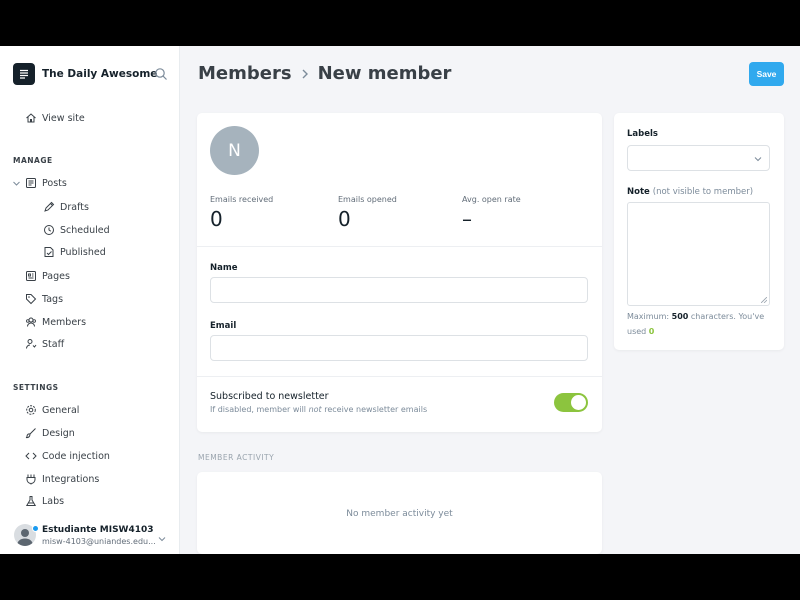 This screenshot has height=600, width=800. What do you see at coordinates (31, 344) in the screenshot?
I see `staff-icon` at bounding box center [31, 344].